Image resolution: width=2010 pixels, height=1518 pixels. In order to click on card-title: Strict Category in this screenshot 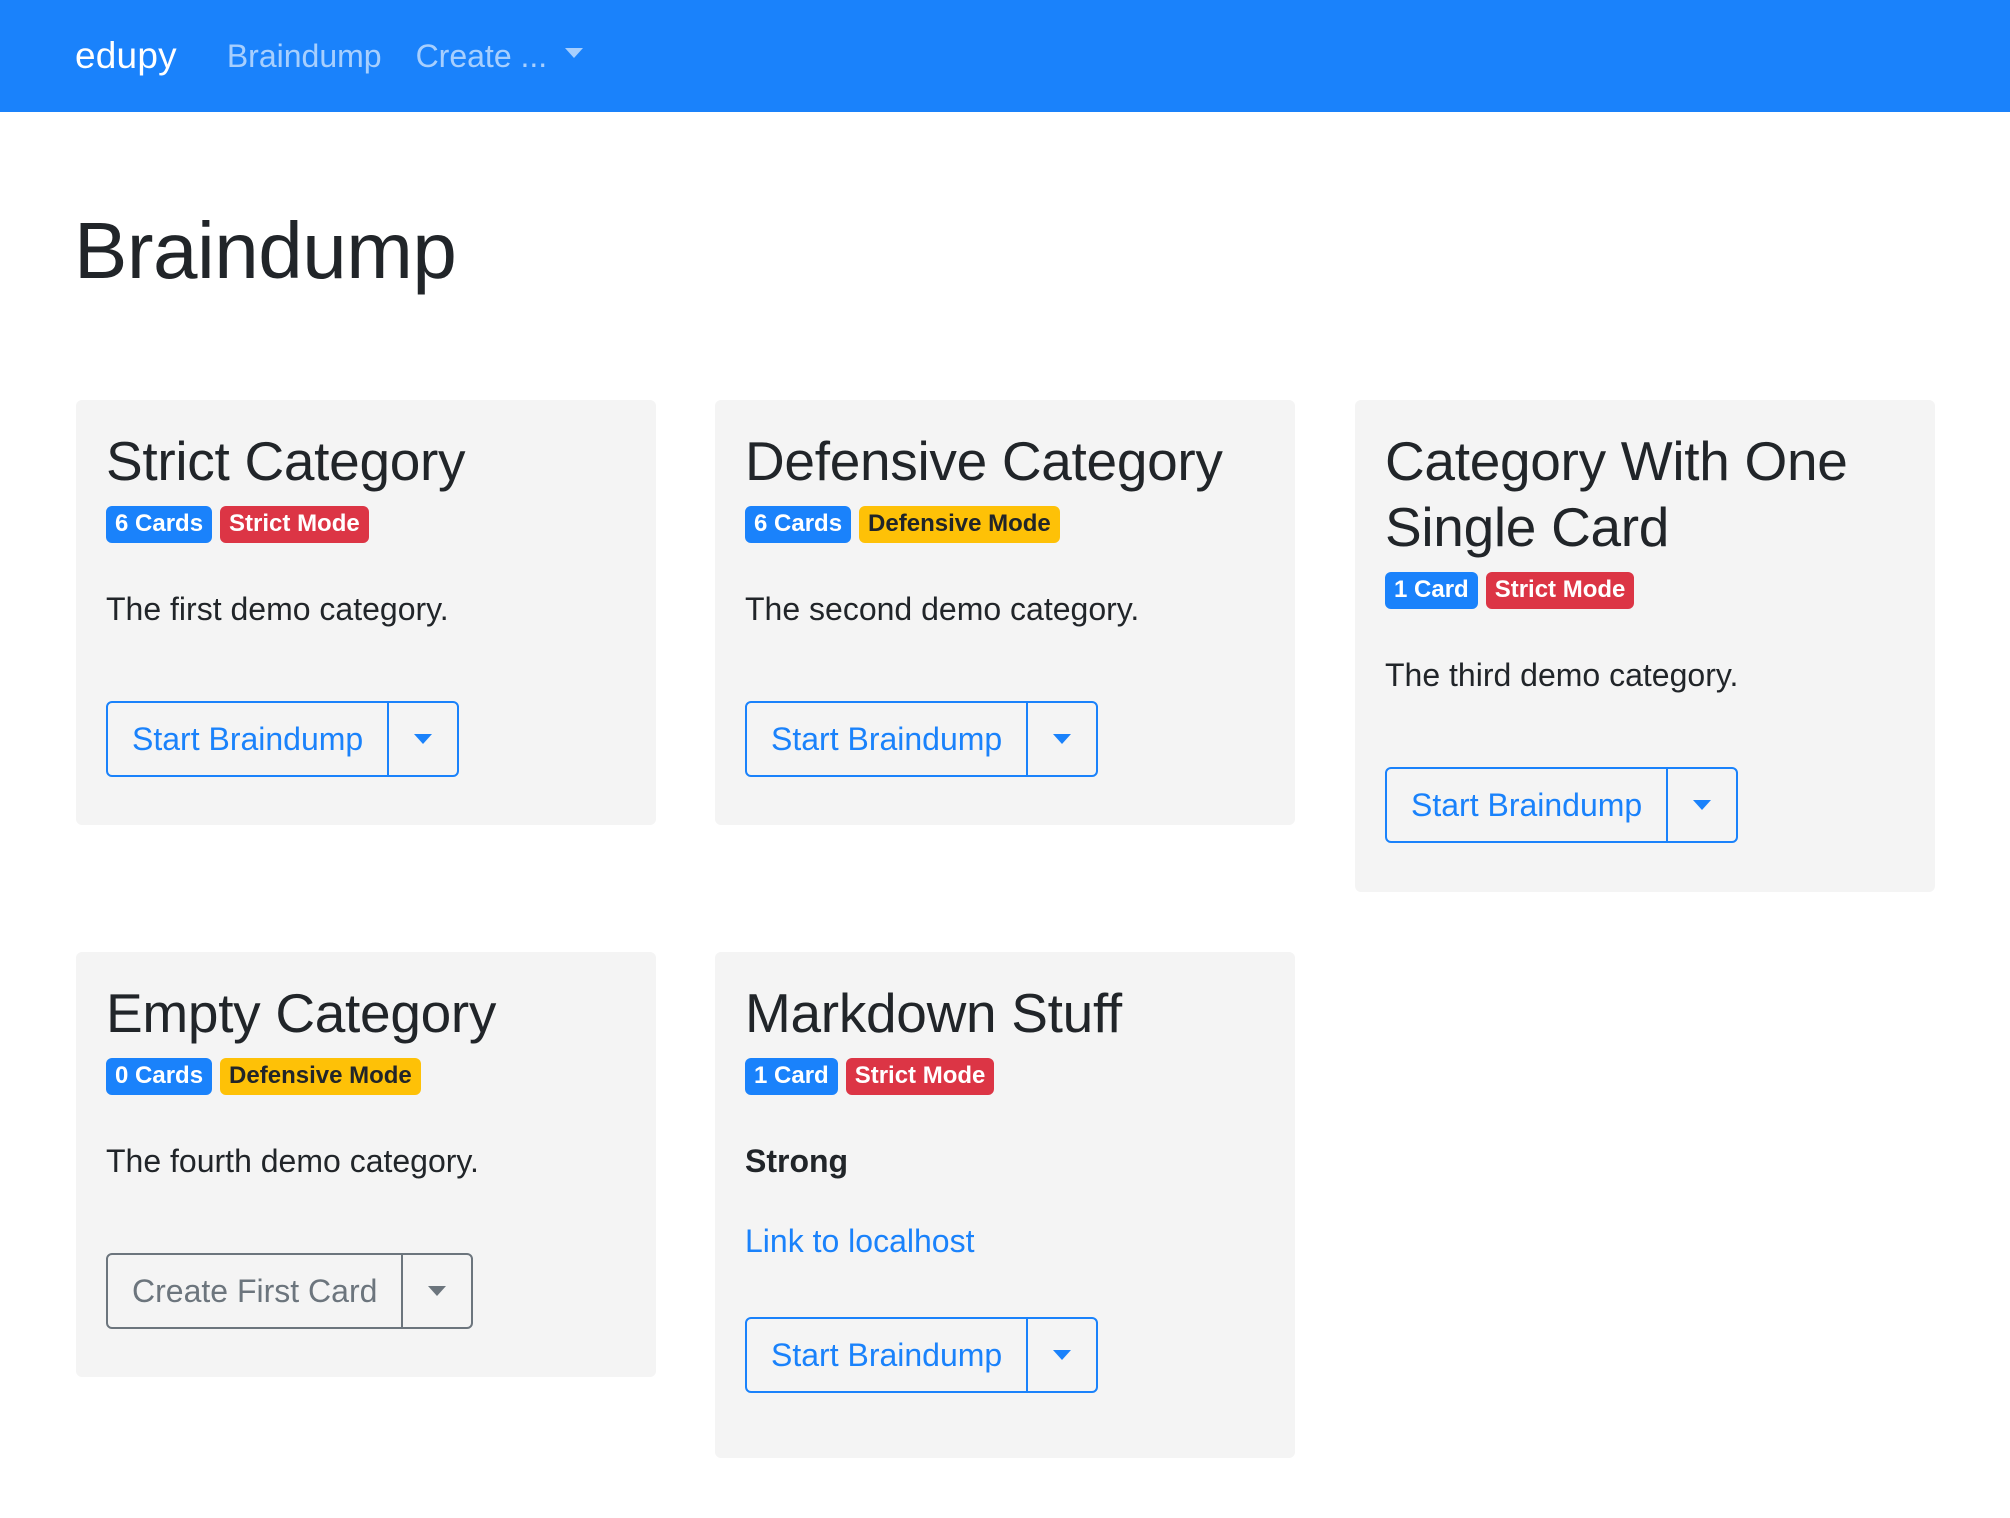, I will do `click(286, 461)`.